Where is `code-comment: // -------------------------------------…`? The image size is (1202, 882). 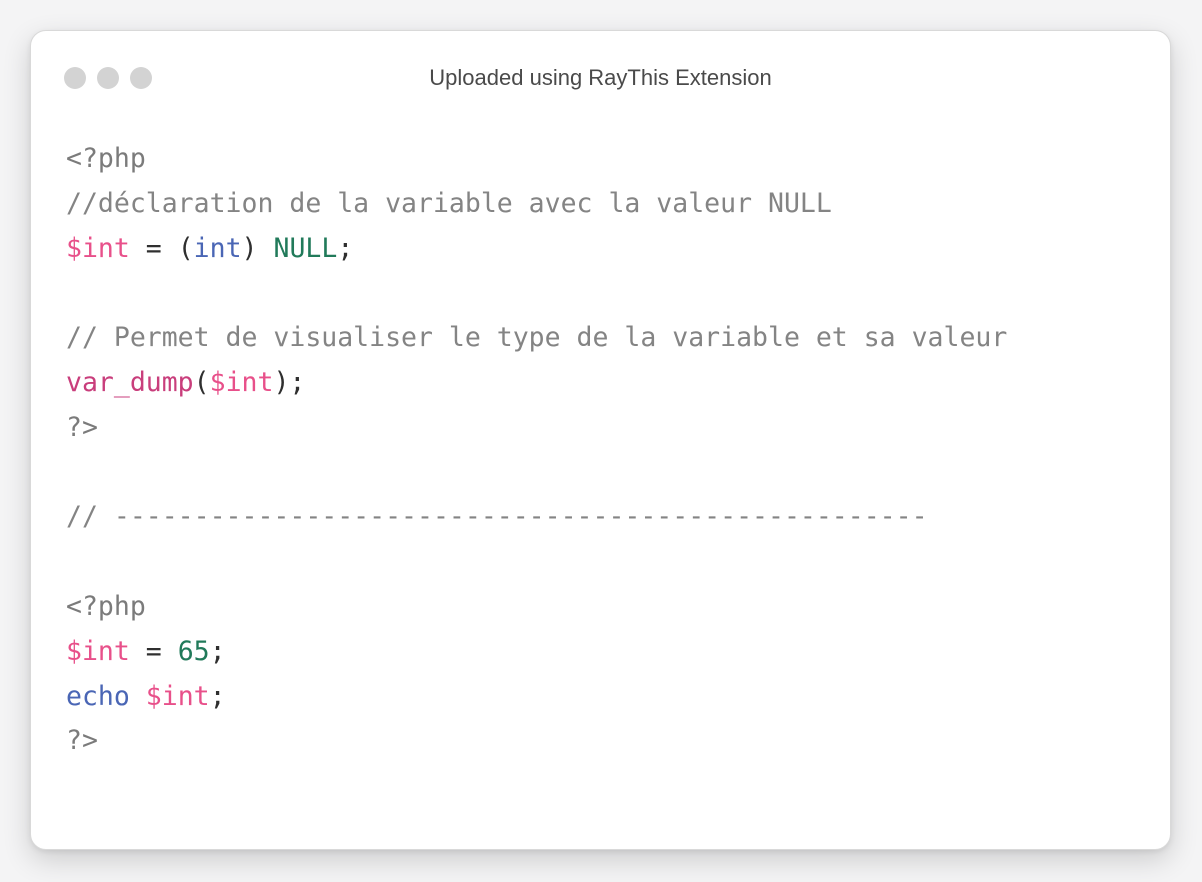
code-comment: // -------------------------------------… is located at coordinates (497, 517).